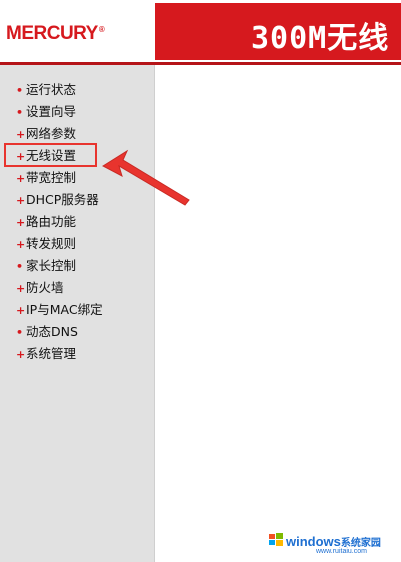 This screenshot has height=562, width=401. I want to click on watermark-text: windows系统家园, so click(333, 541).